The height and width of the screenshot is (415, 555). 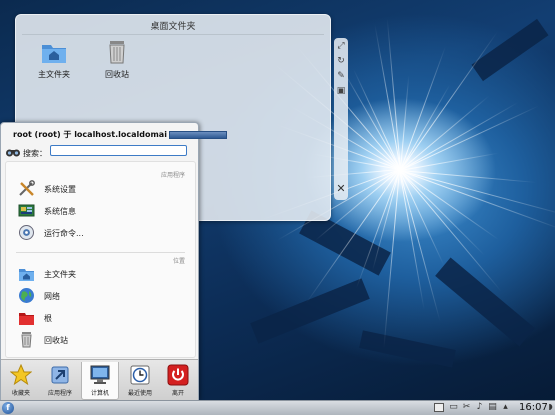 I want to click on tab-computer: 计算机, so click(x=100, y=381).